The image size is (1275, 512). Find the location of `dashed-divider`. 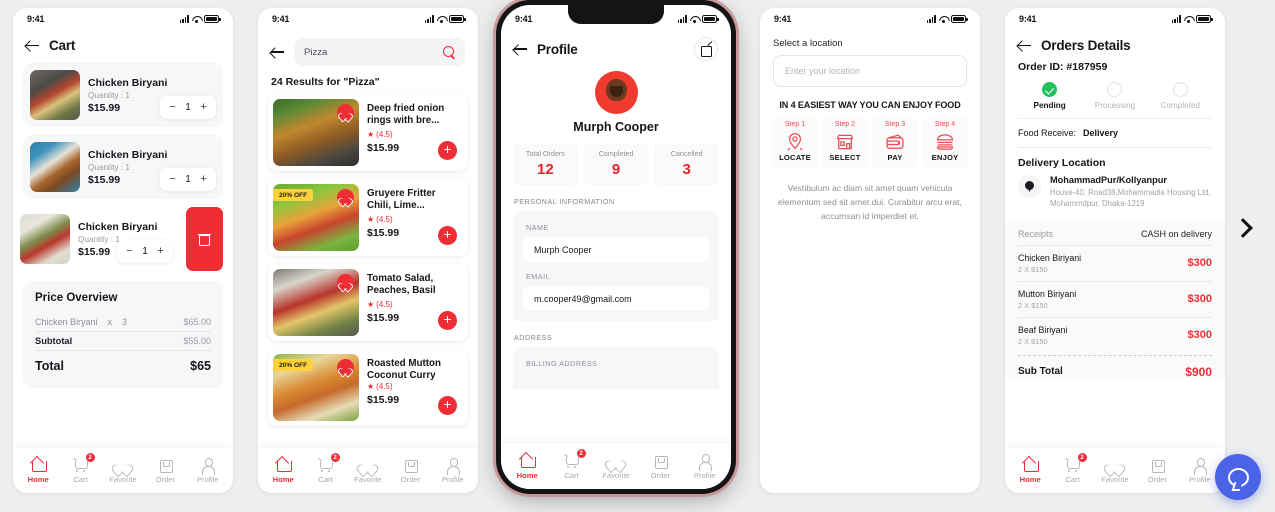

dashed-divider is located at coordinates (1115, 355).